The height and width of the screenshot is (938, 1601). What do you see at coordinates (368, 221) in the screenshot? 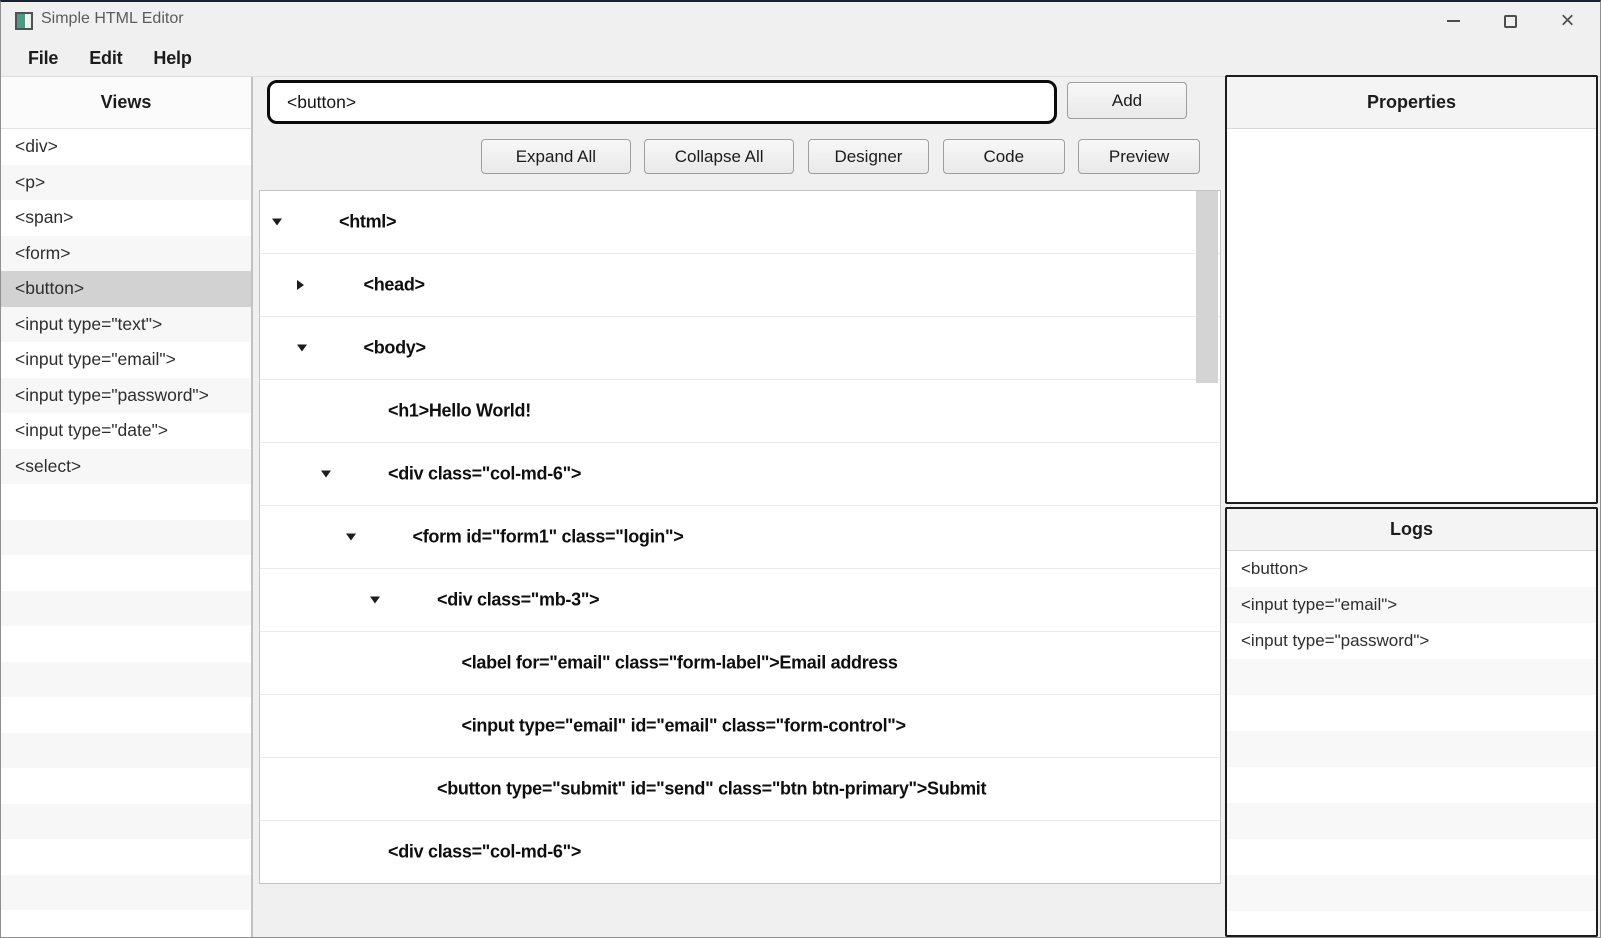
I see `tree-node-label: <html>` at bounding box center [368, 221].